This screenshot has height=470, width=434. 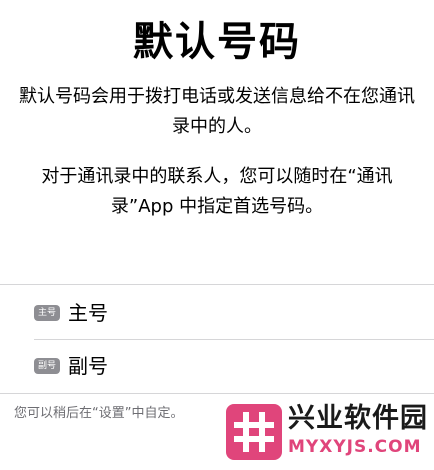 What do you see at coordinates (358, 418) in the screenshot?
I see `watermark-site-name: 兴业软件园` at bounding box center [358, 418].